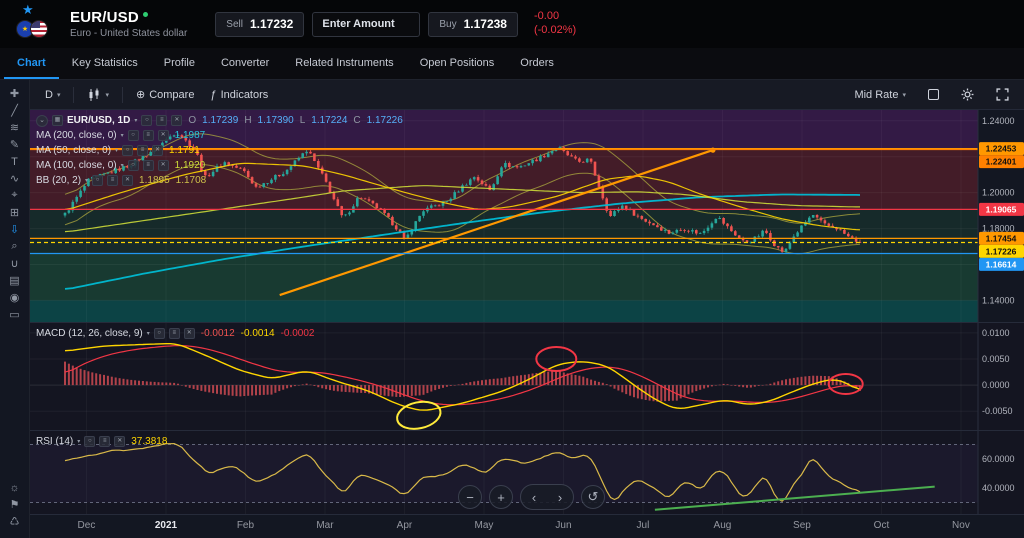 The height and width of the screenshot is (538, 1024). What do you see at coordinates (344, 63) in the screenshot?
I see `tab-related-instruments: Related Instruments` at bounding box center [344, 63].